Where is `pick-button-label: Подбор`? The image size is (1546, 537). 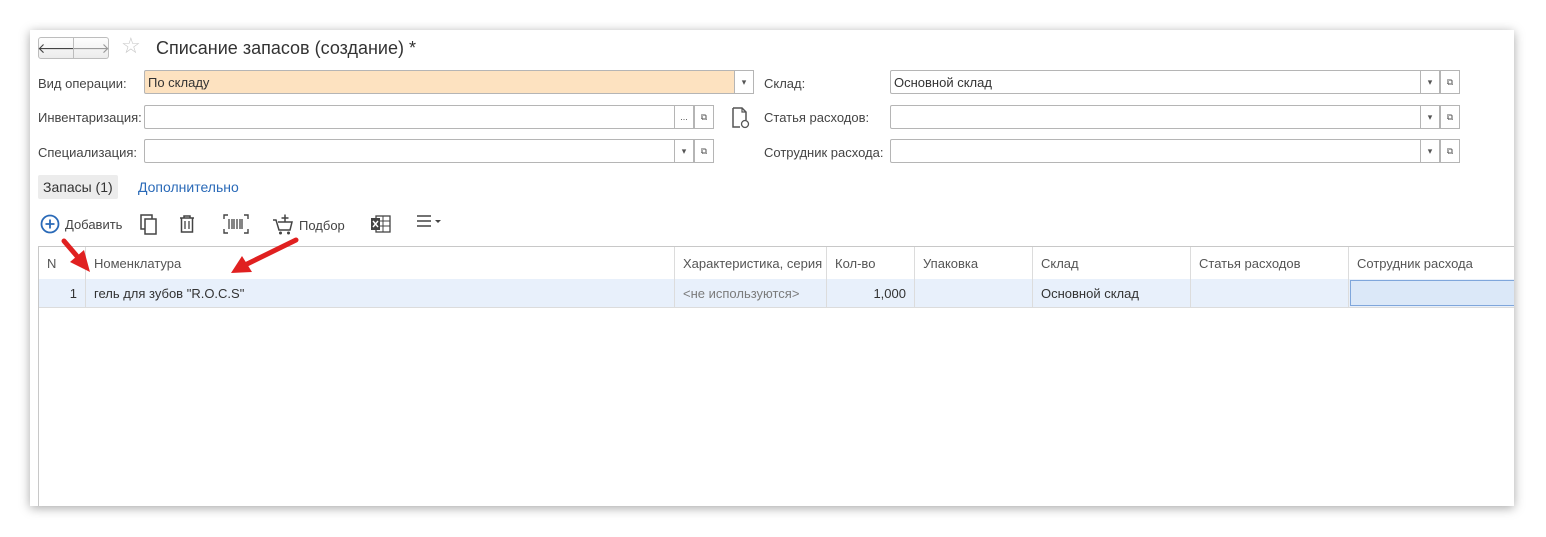
pick-button-label: Подбор is located at coordinates (322, 225).